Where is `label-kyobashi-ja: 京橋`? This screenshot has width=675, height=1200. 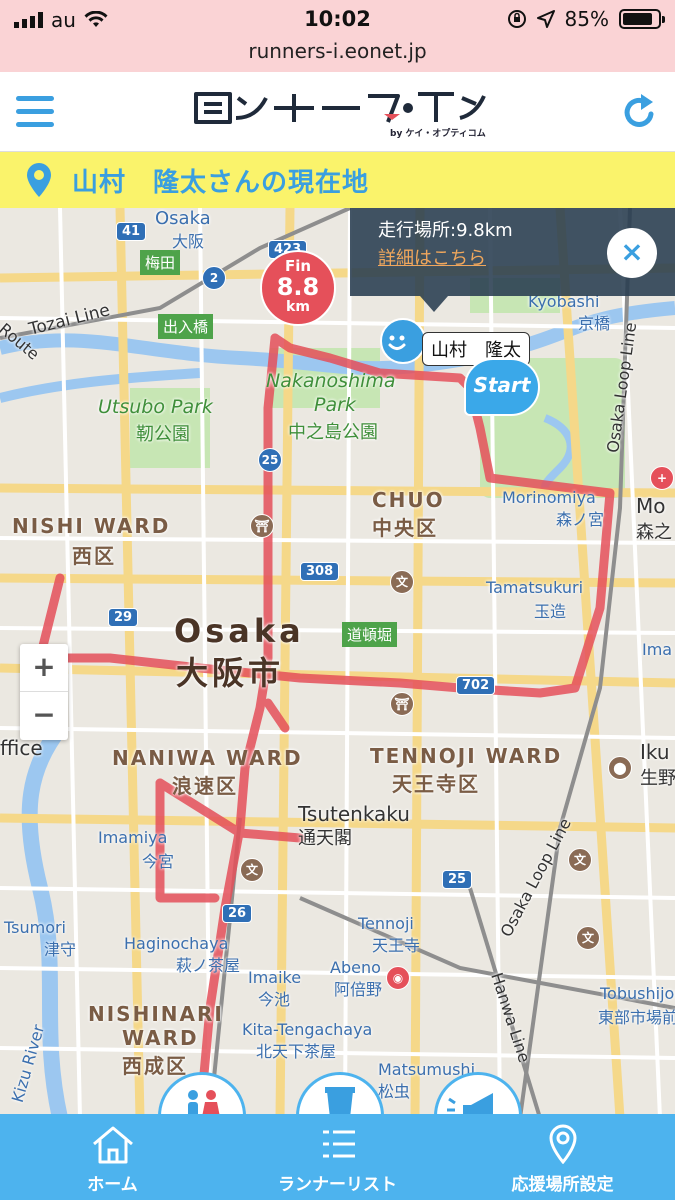
label-kyobashi-ja: 京橋 is located at coordinates (594, 323).